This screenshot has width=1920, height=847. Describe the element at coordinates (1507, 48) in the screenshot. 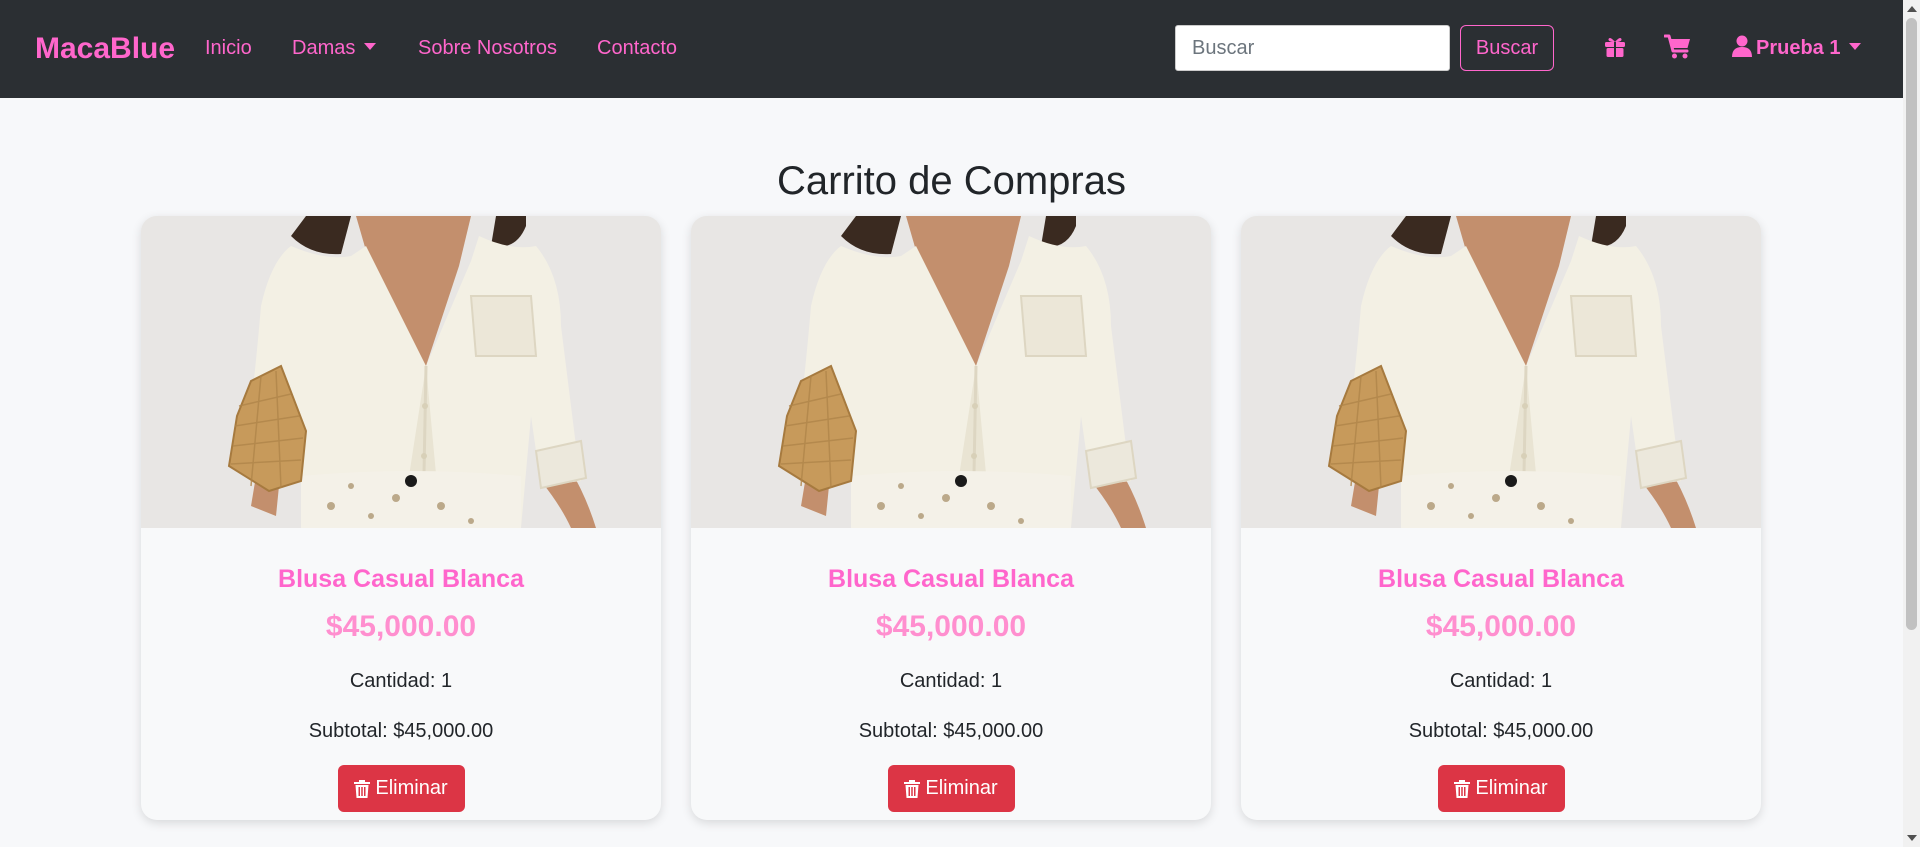

I see `search-button: Buscar` at that location.